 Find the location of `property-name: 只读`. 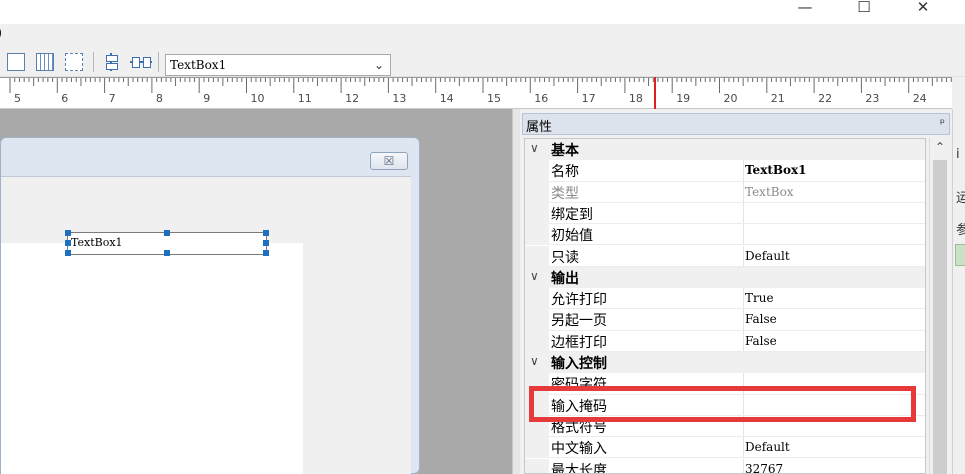

property-name: 只读 is located at coordinates (565, 257).